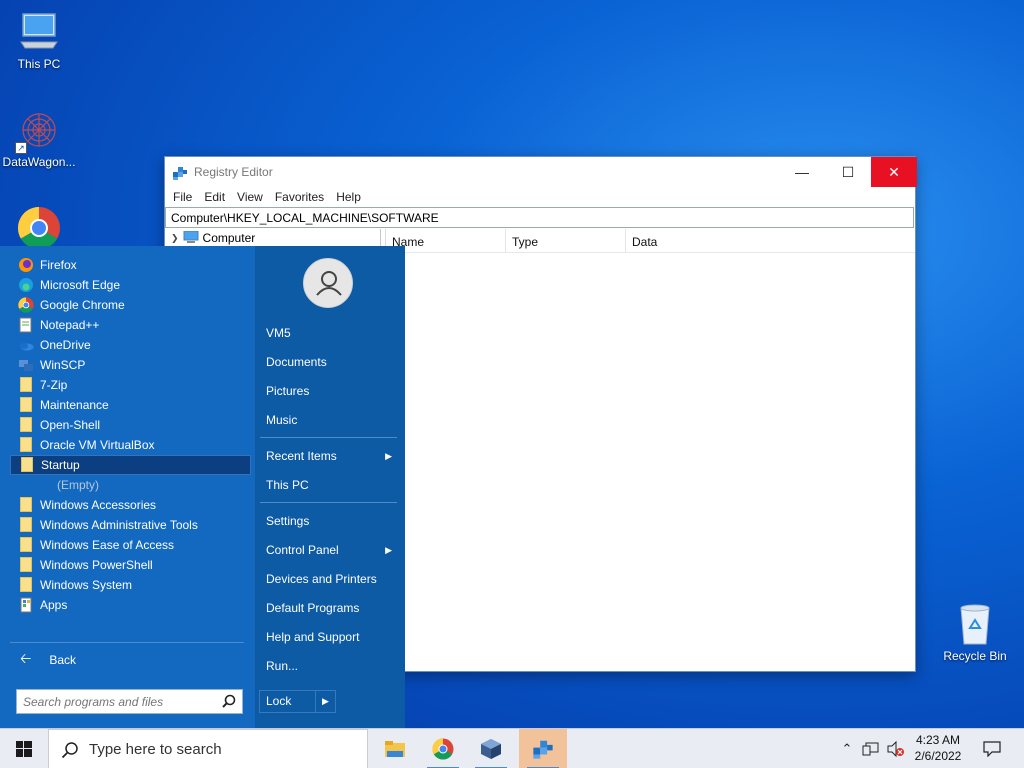  I want to click on music-item: Music, so click(329, 420).